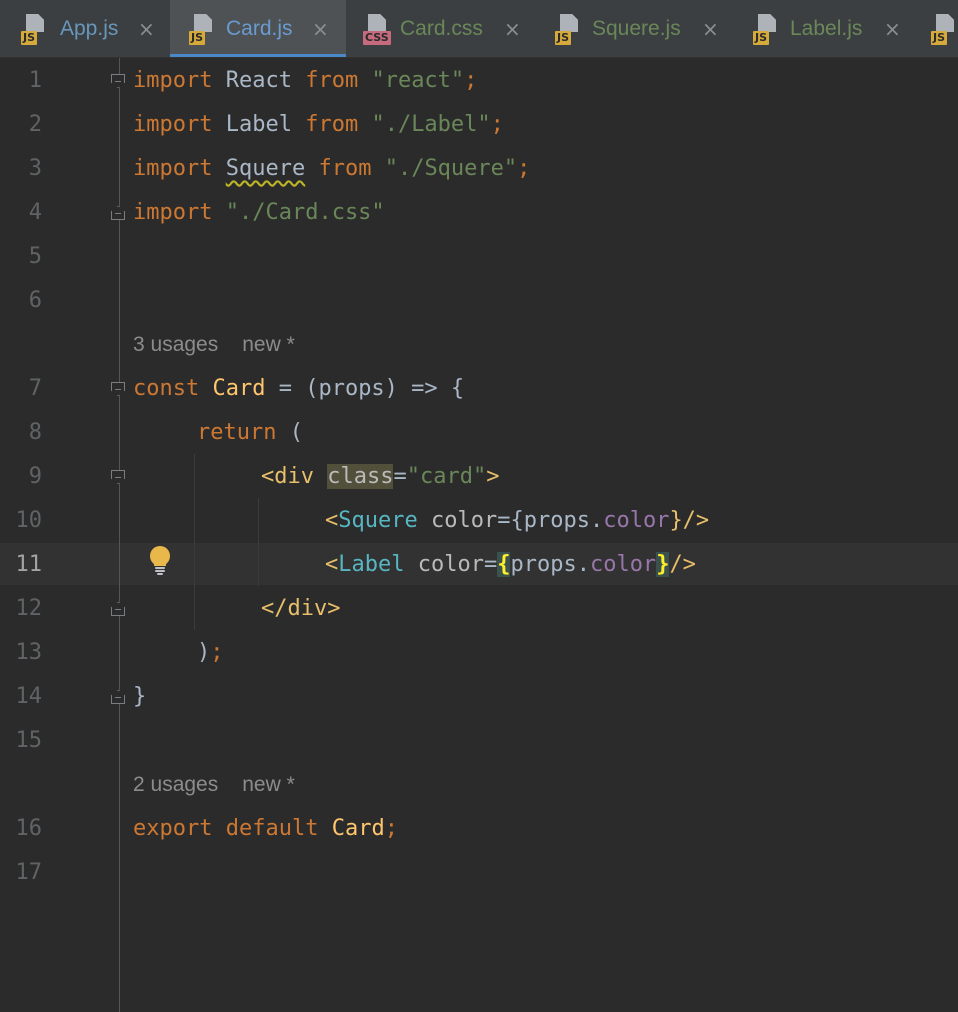  What do you see at coordinates (29, 828) in the screenshot?
I see `line-number: 16` at bounding box center [29, 828].